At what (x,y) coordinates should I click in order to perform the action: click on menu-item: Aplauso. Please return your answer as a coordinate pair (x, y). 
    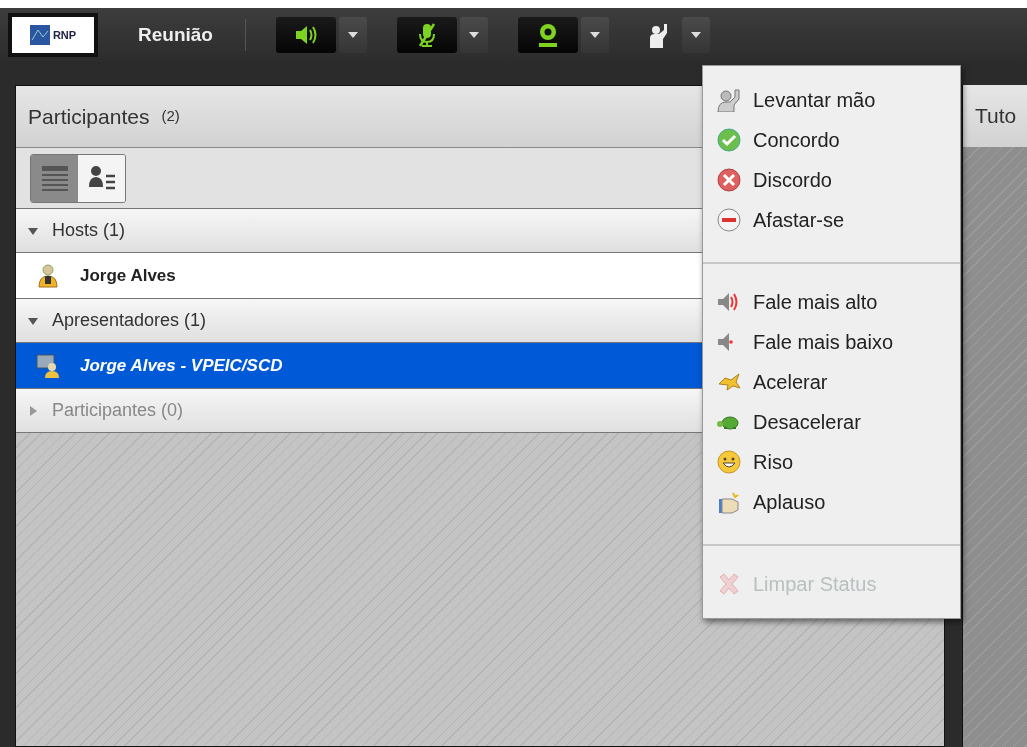
    Looking at the image, I should click on (831, 502).